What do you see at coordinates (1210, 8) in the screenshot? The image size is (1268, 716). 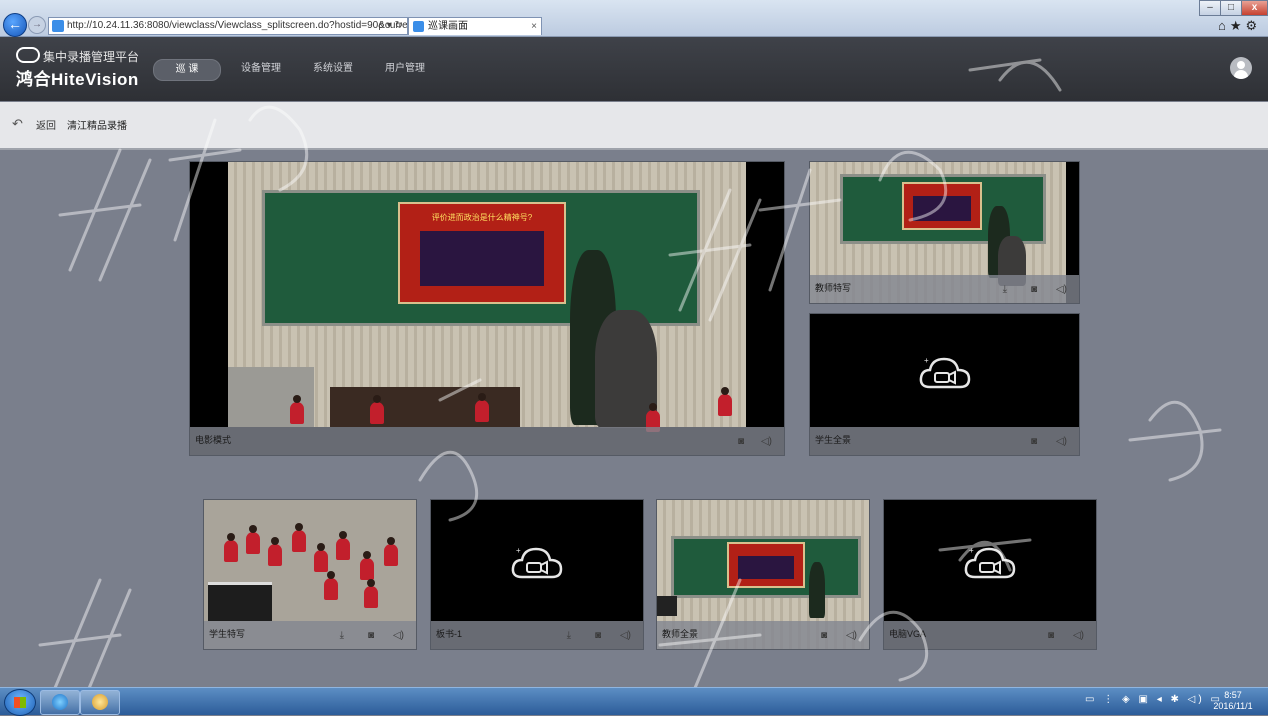 I see `window-minimize-button: –` at bounding box center [1210, 8].